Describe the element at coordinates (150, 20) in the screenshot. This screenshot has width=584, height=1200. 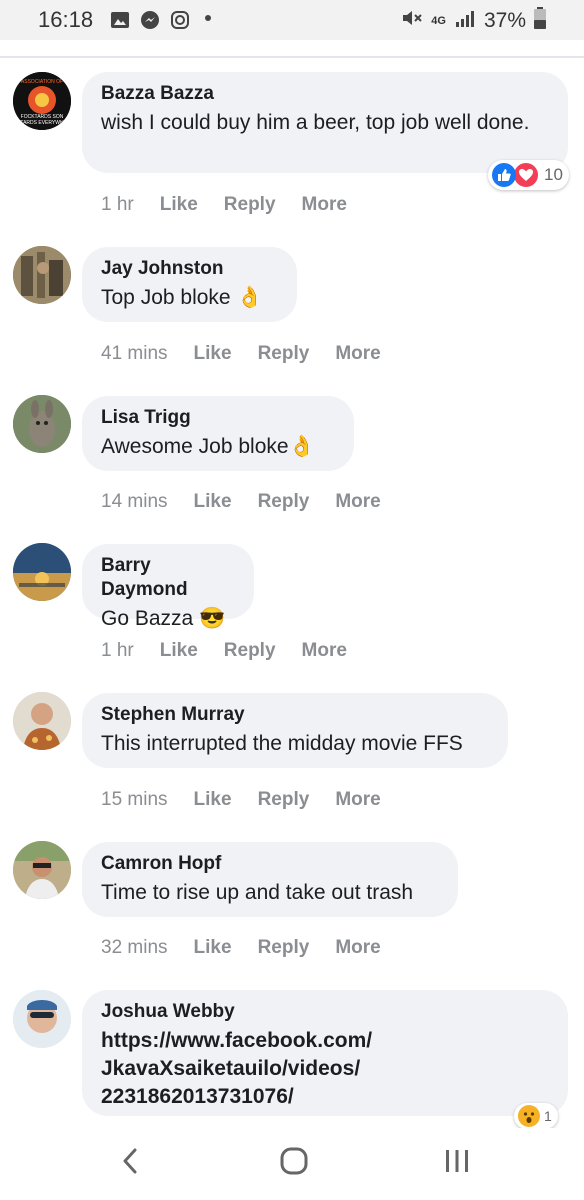
I see `messenger-icon` at that location.